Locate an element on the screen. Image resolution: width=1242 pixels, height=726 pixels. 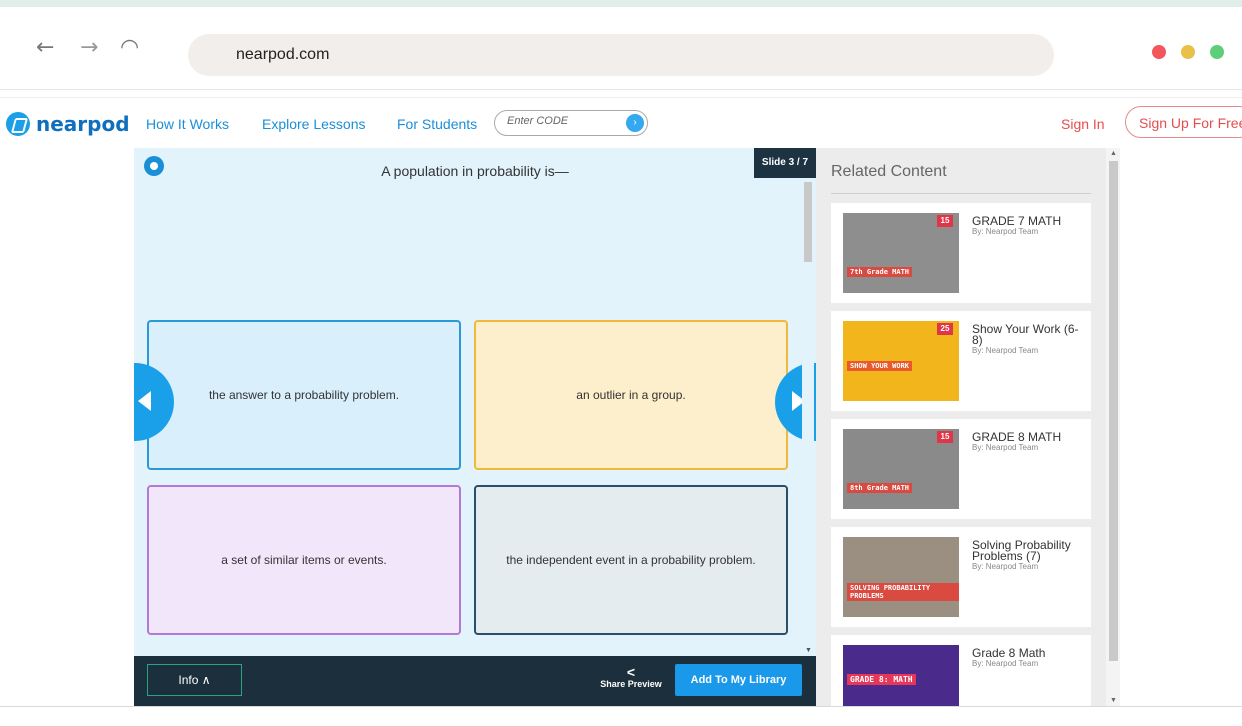
nearpod-logo: nearpod is located at coordinates (68, 124).